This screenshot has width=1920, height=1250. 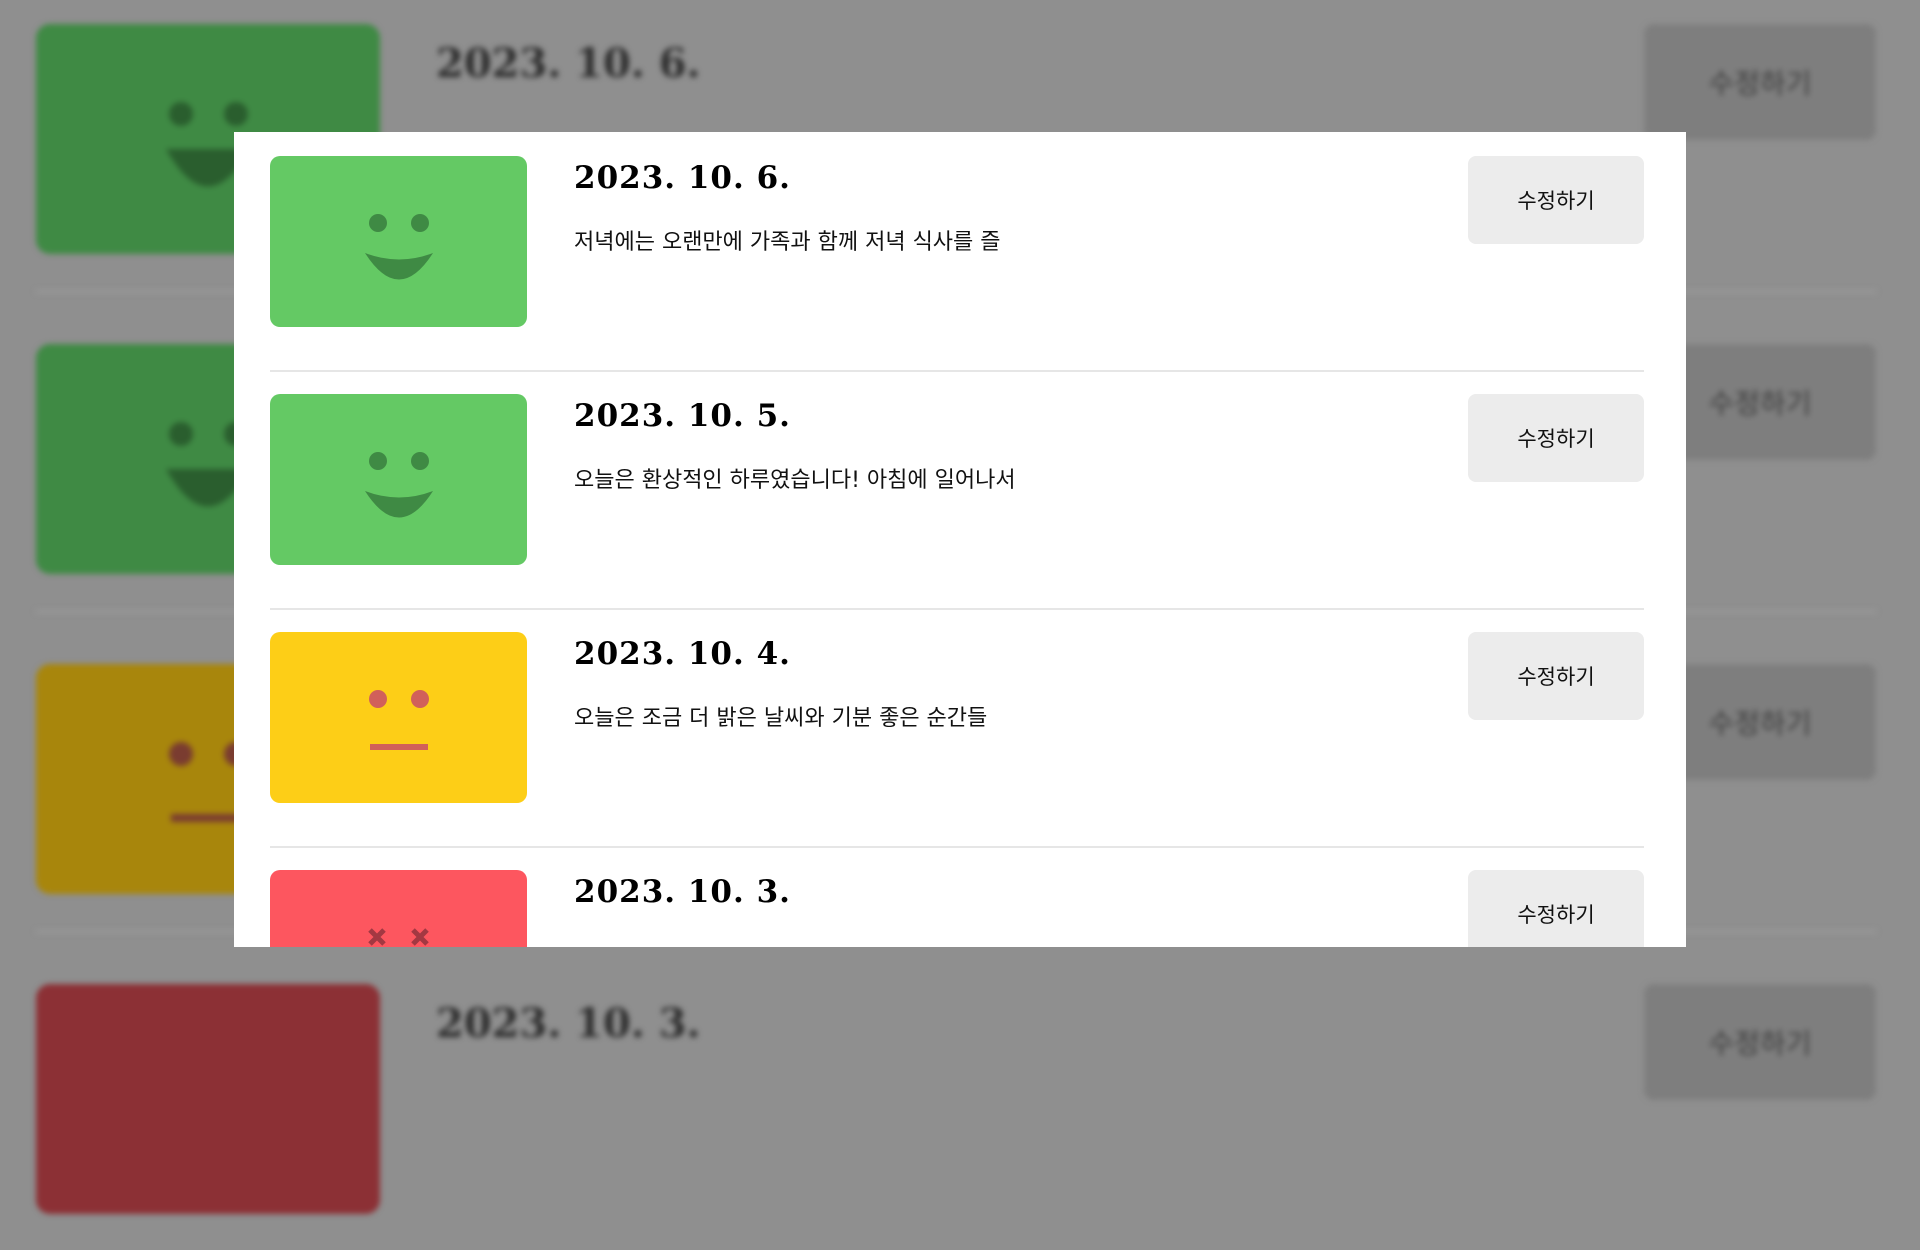 What do you see at coordinates (398, 937) in the screenshot?
I see `sad-face-icon` at bounding box center [398, 937].